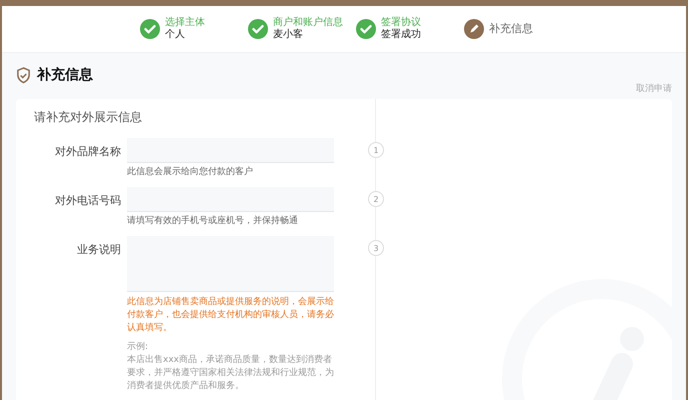  Describe the element at coordinates (213, 221) in the screenshot. I see `field-hint: 请填写有效的手机号或座机号，并保持畅通` at that location.